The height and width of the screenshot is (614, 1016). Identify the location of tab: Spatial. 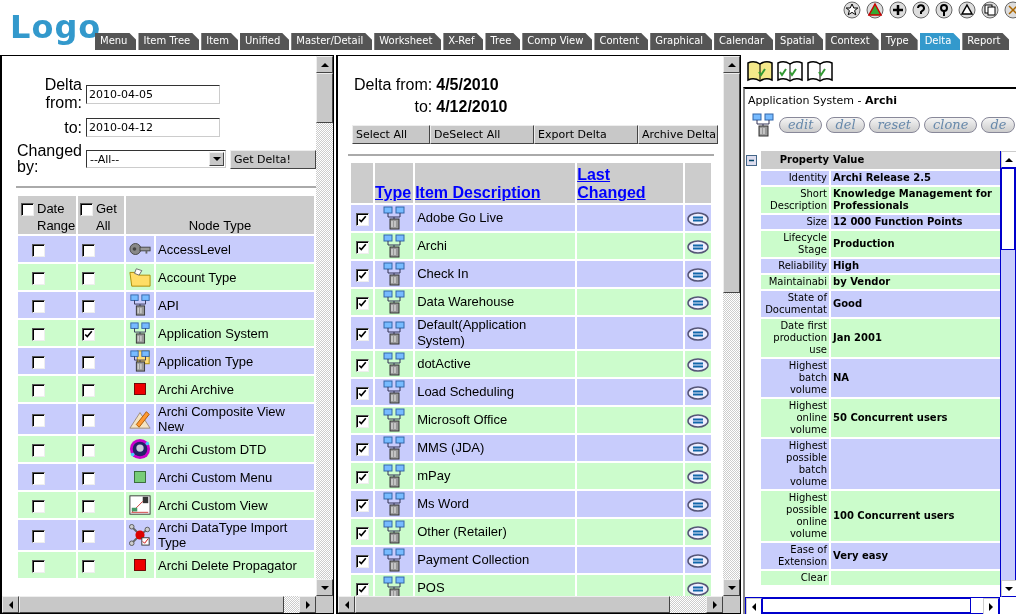
(799, 41).